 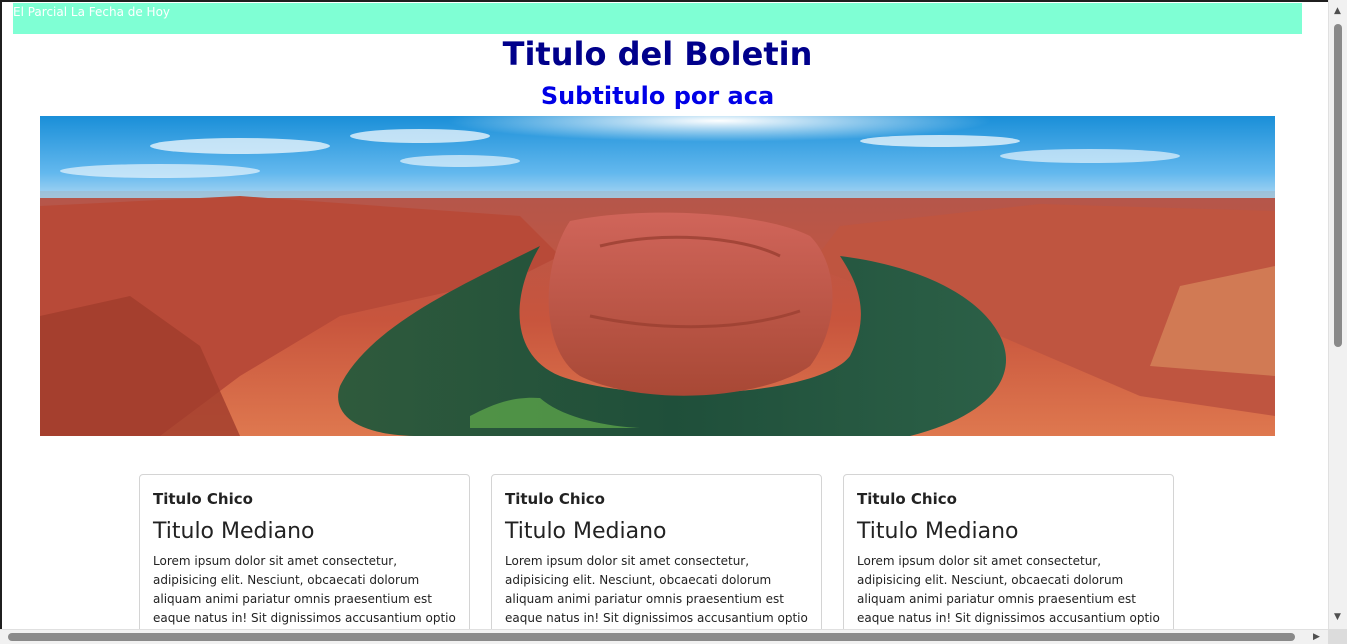 I want to click on arrow-right-icon: ▶, so click(x=1316, y=637).